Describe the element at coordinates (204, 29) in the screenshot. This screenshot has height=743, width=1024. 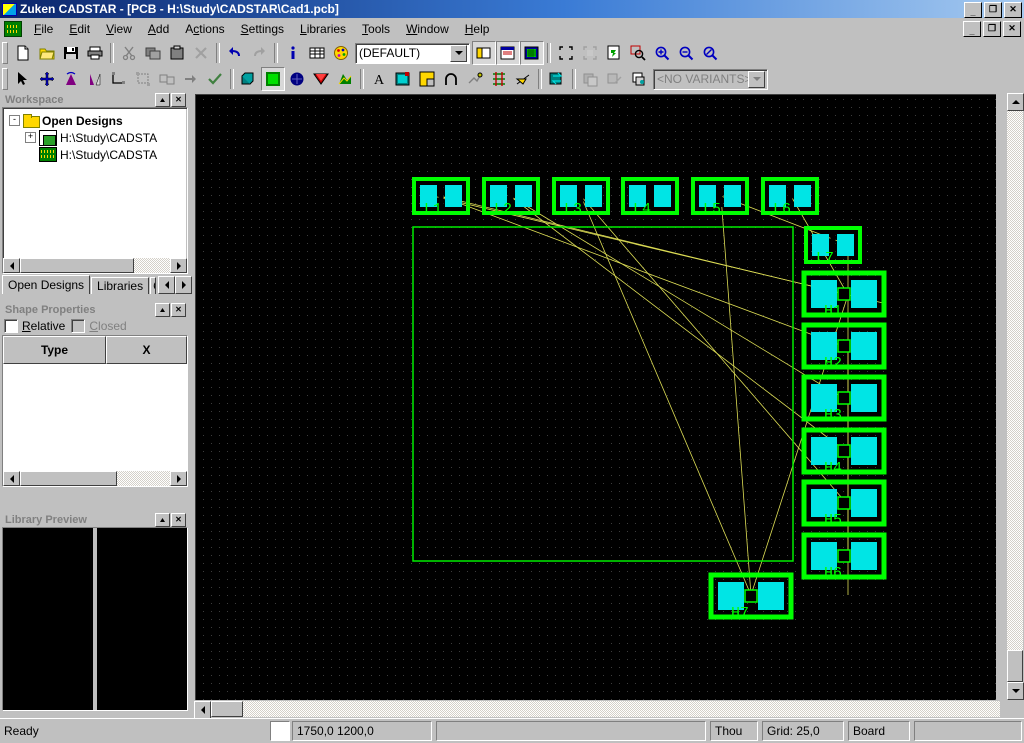
I see `menu-actions: Actions` at that location.